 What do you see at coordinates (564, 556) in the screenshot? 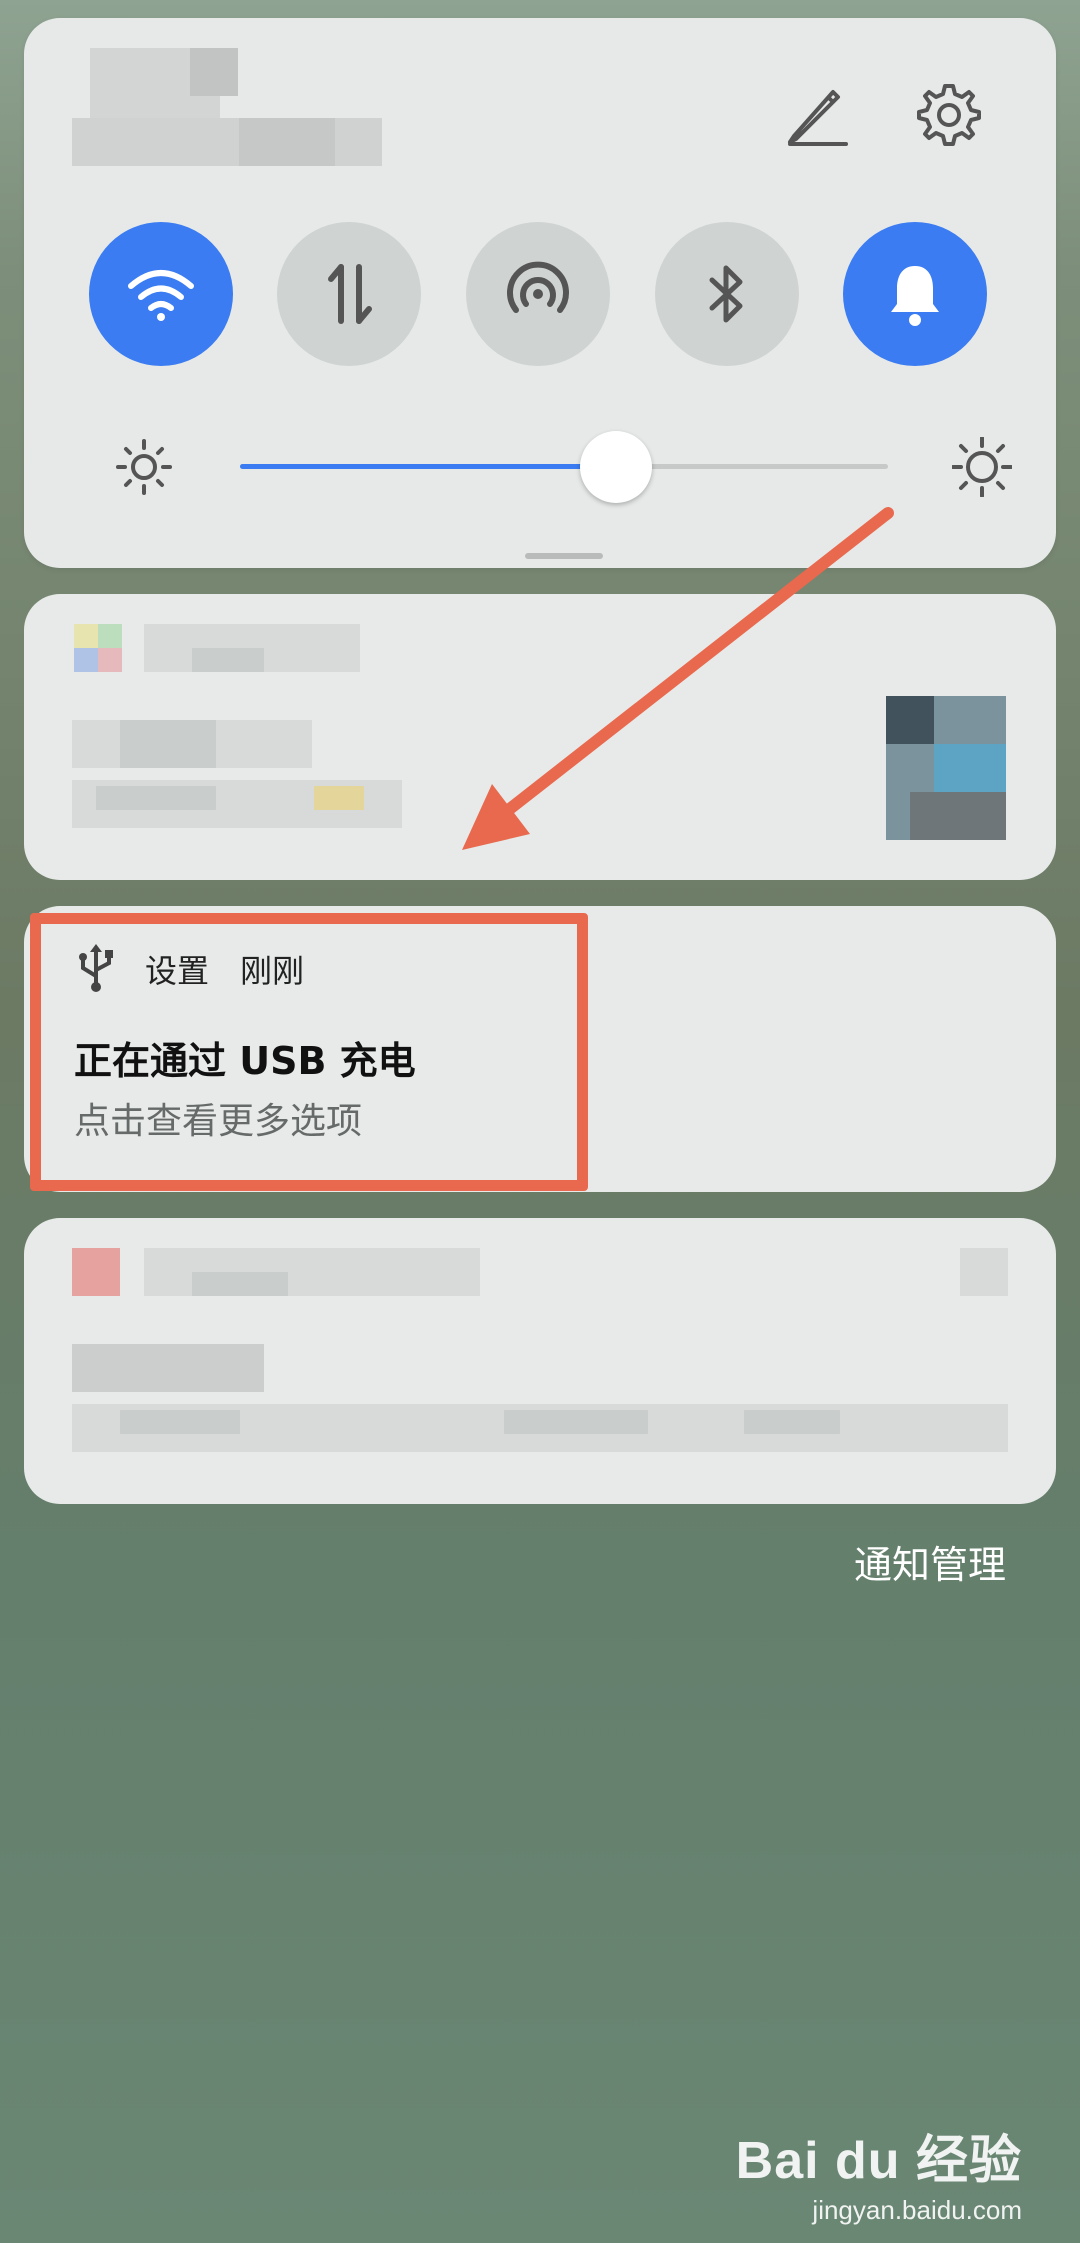
I see `panel-drag-handle` at bounding box center [564, 556].